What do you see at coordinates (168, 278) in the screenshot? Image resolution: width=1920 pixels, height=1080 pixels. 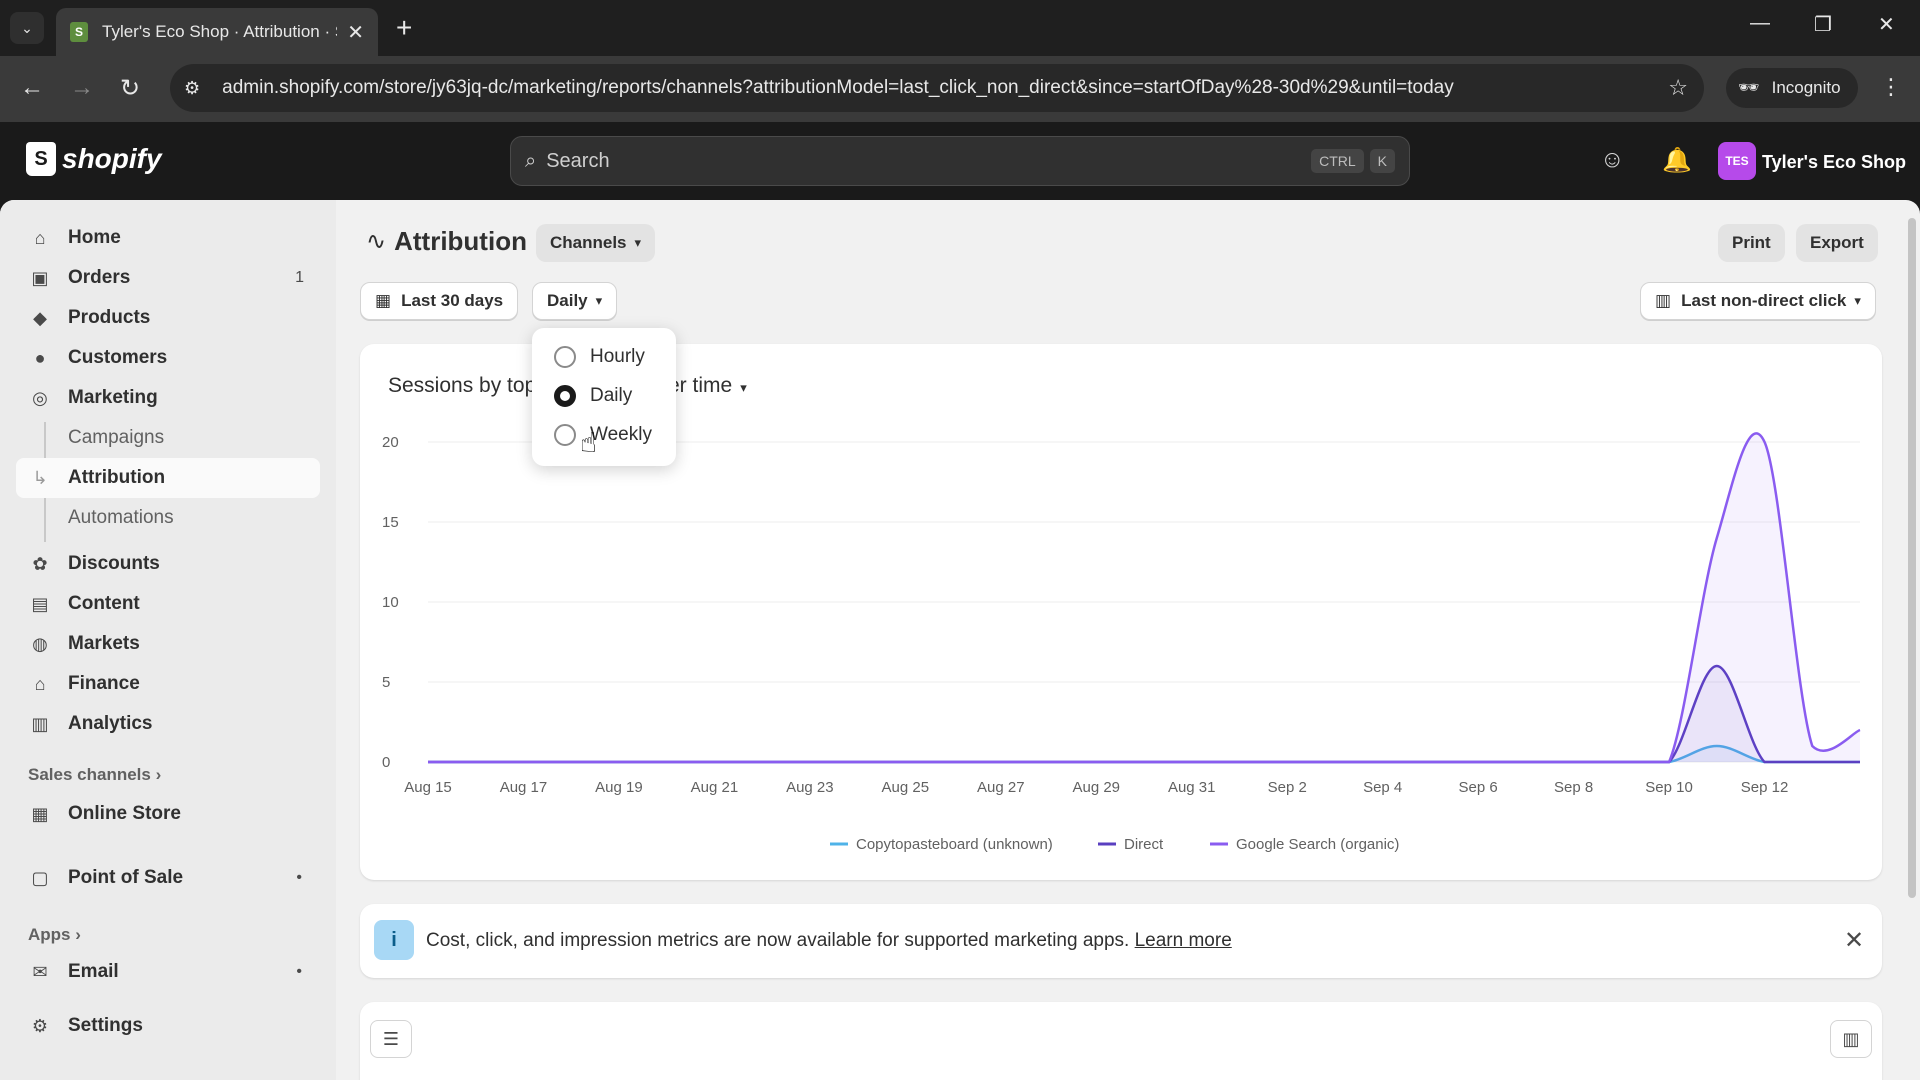 I see `sidebar-item-orders: ▣ Orders 1` at bounding box center [168, 278].